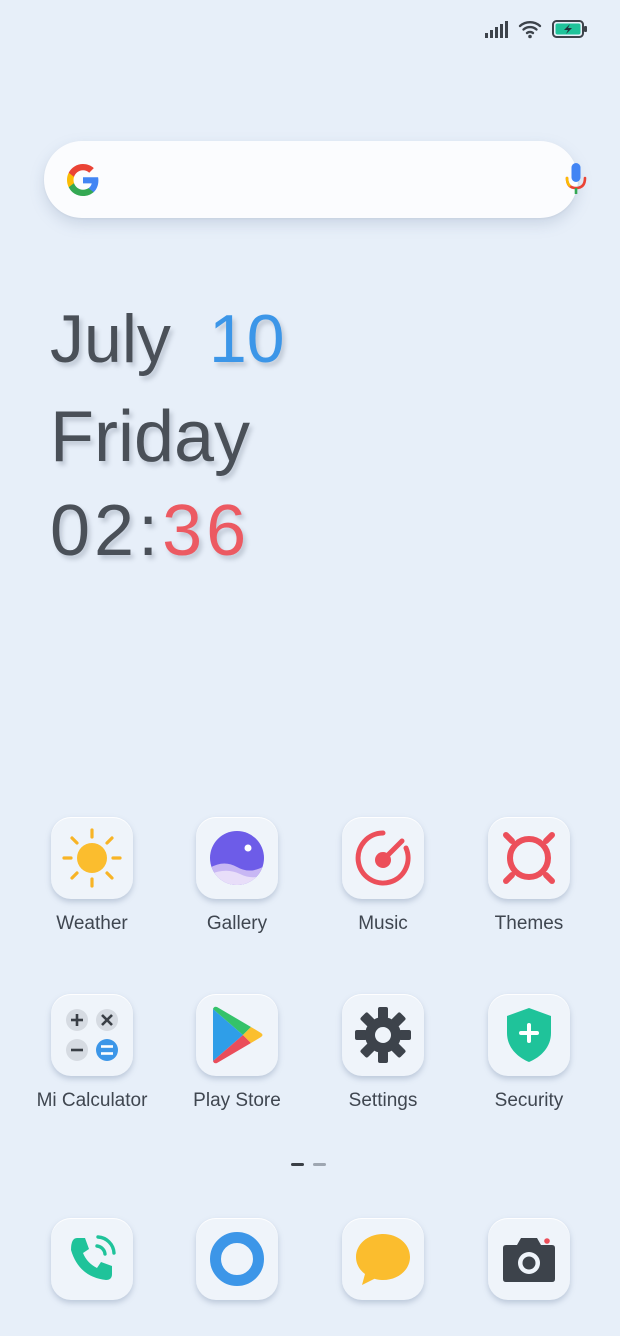 This screenshot has height=1336, width=620. What do you see at coordinates (529, 923) in the screenshot?
I see `app-label: Themes` at bounding box center [529, 923].